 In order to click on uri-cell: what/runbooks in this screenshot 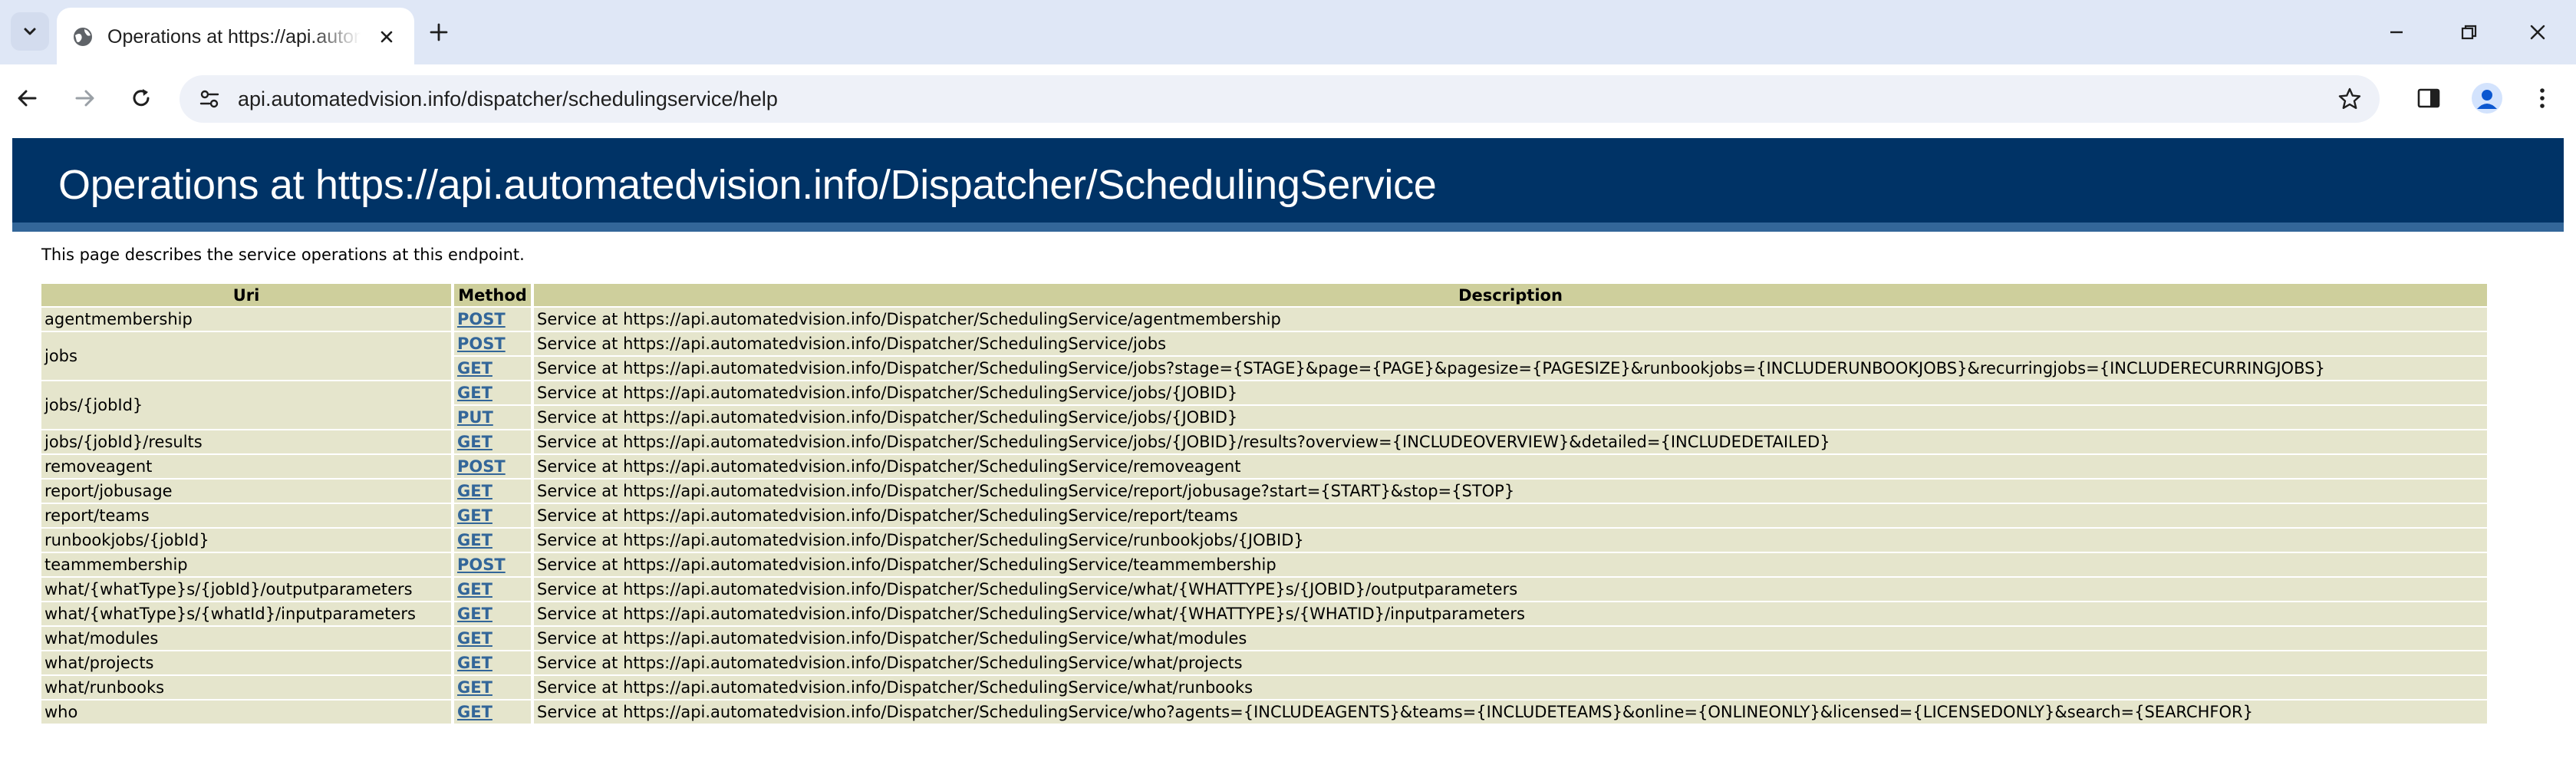, I will do `click(246, 688)`.